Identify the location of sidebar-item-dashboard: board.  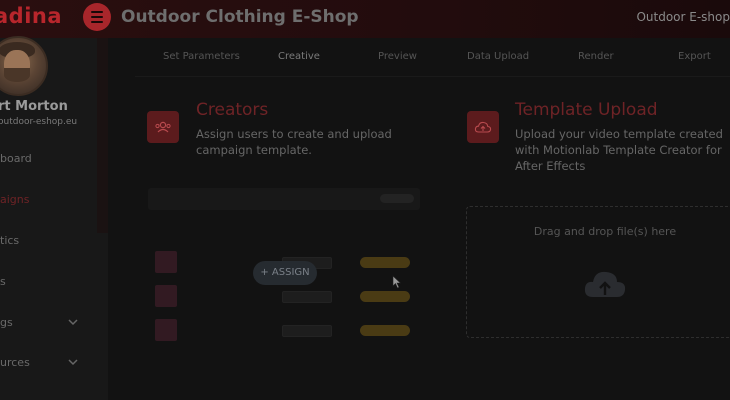
(16, 158).